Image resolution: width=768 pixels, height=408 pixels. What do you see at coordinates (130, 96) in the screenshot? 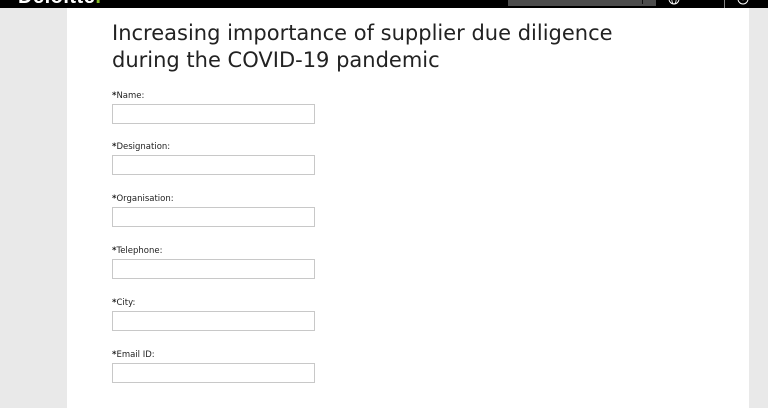
I see `name-label-text: Name:` at bounding box center [130, 96].